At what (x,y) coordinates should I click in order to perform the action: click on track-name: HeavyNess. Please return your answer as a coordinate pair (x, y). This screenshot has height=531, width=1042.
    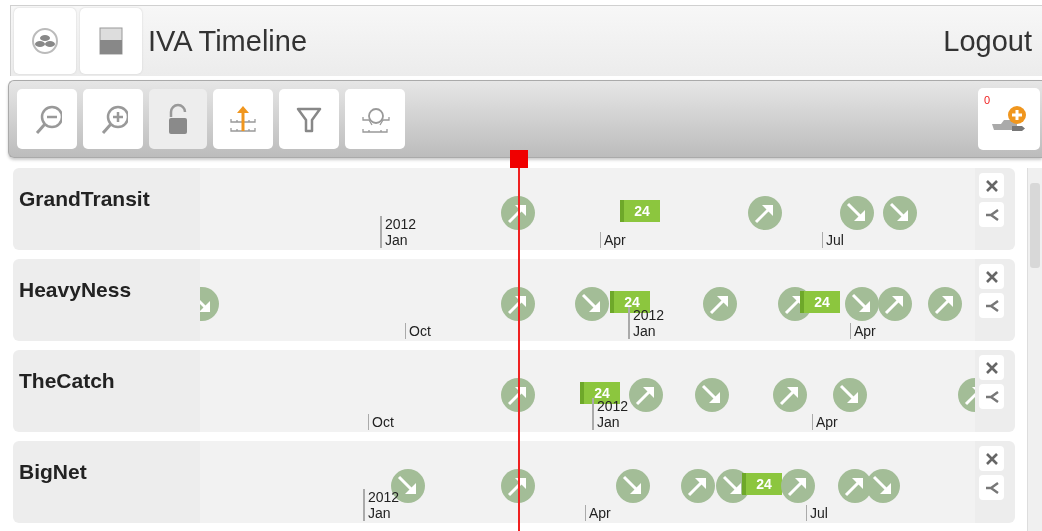
    Looking at the image, I should click on (75, 290).